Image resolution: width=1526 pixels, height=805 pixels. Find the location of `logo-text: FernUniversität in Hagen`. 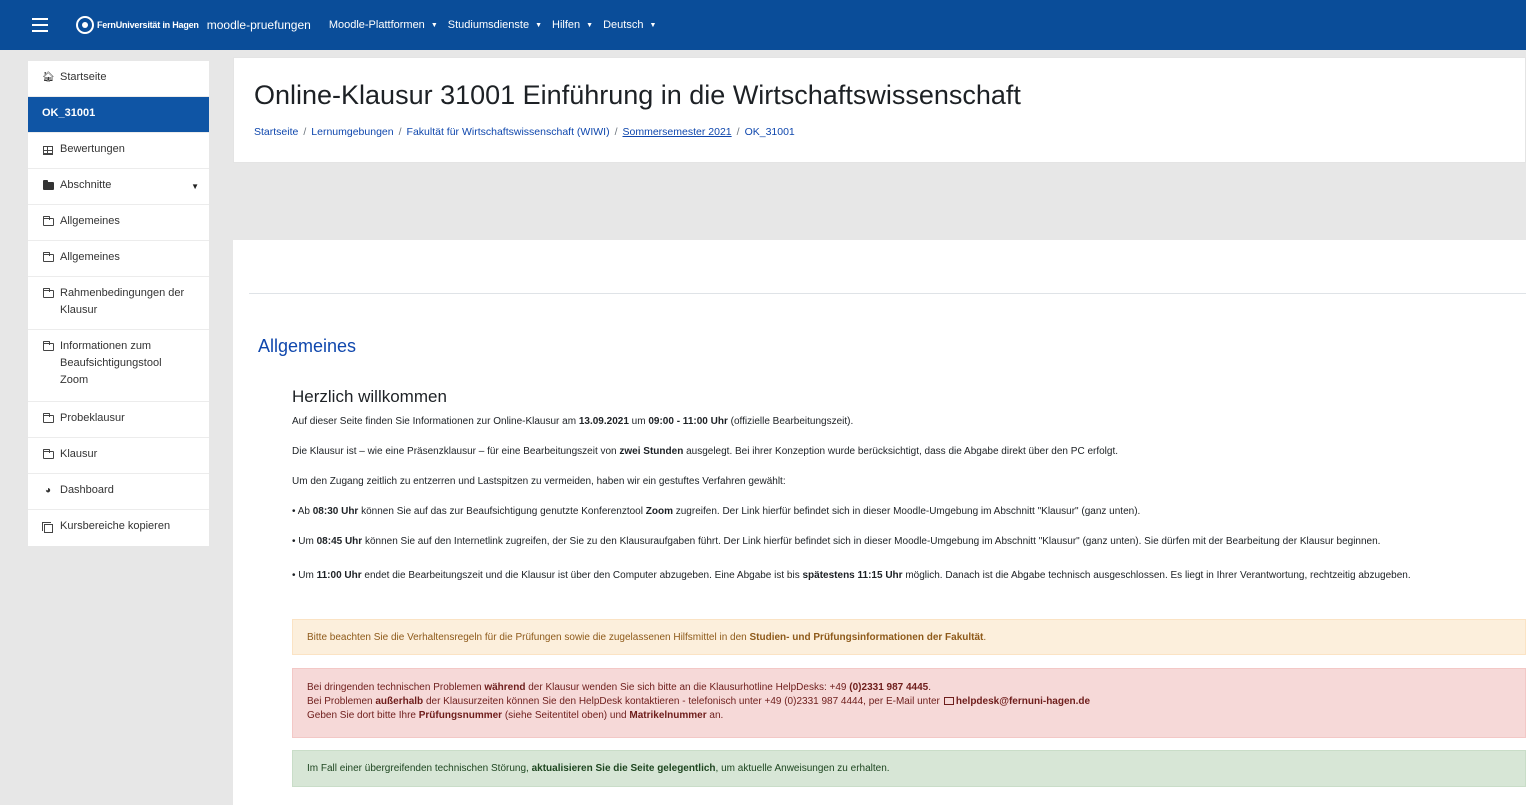

logo-text: FernUniversität in Hagen is located at coordinates (148, 25).